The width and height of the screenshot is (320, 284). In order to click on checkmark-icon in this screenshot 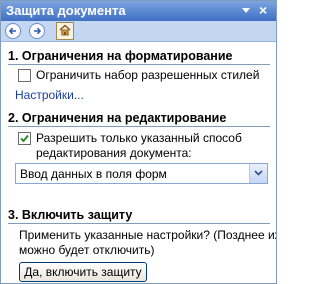, I will do `click(24, 138)`.